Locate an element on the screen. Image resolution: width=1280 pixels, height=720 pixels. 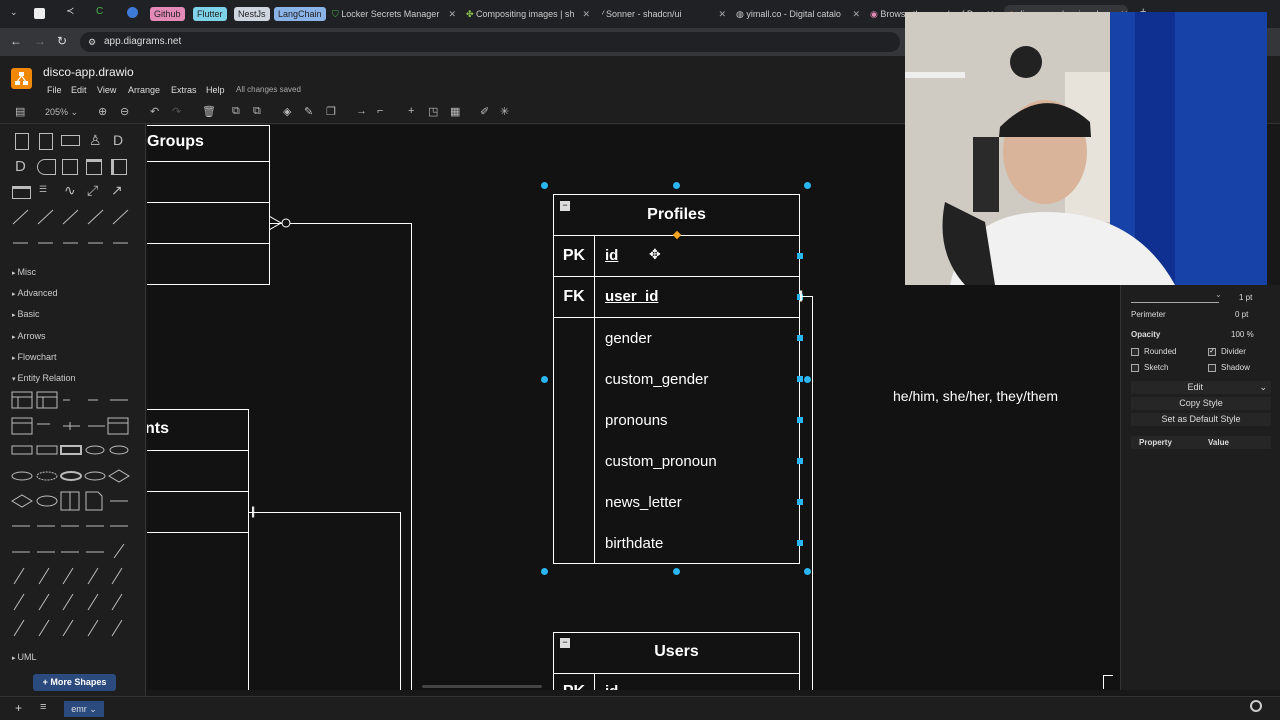
shape-page-icon is located at coordinates (22, 141).